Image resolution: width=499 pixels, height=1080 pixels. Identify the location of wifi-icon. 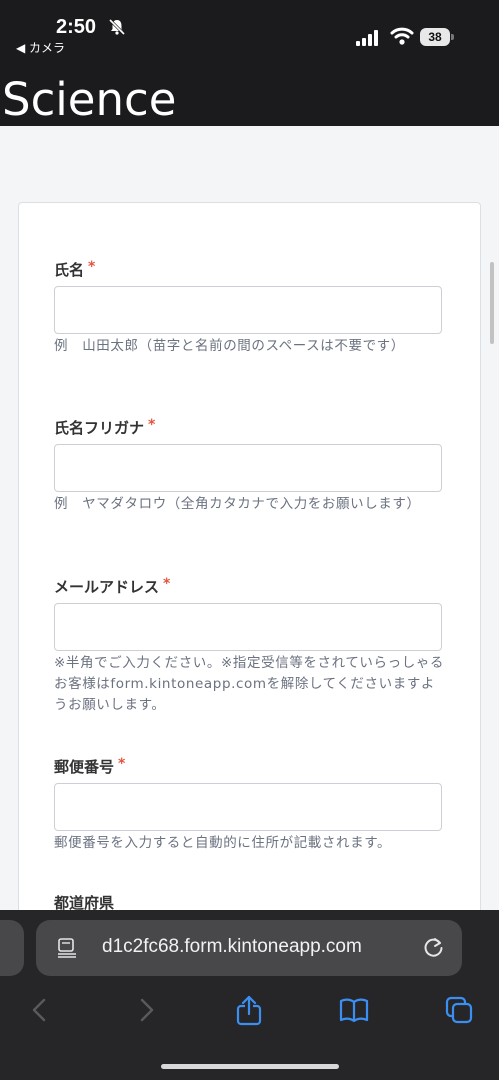
(402, 36).